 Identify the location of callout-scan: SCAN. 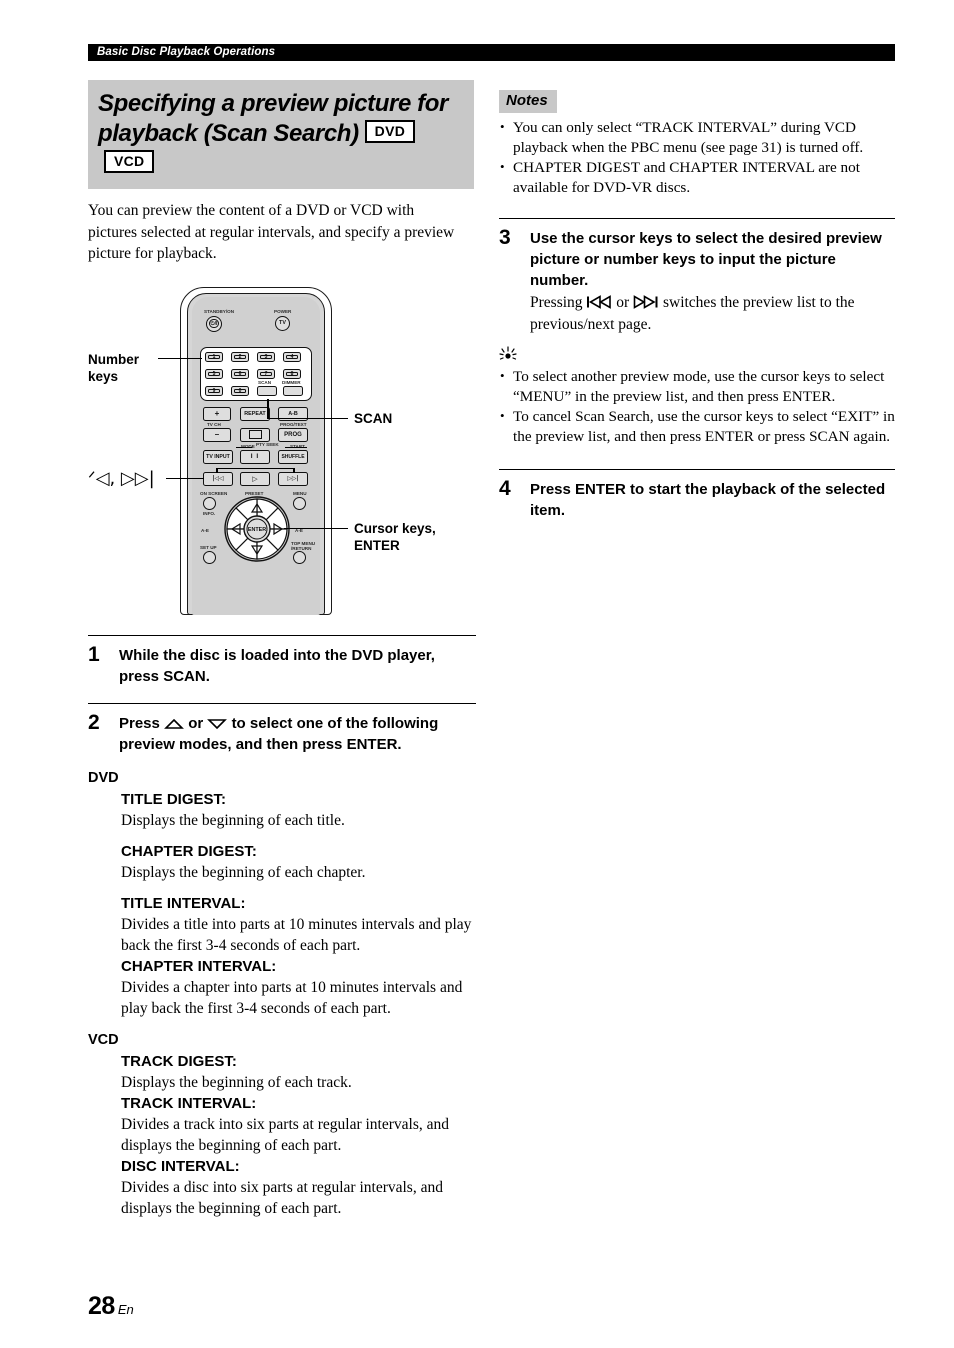
(373, 418).